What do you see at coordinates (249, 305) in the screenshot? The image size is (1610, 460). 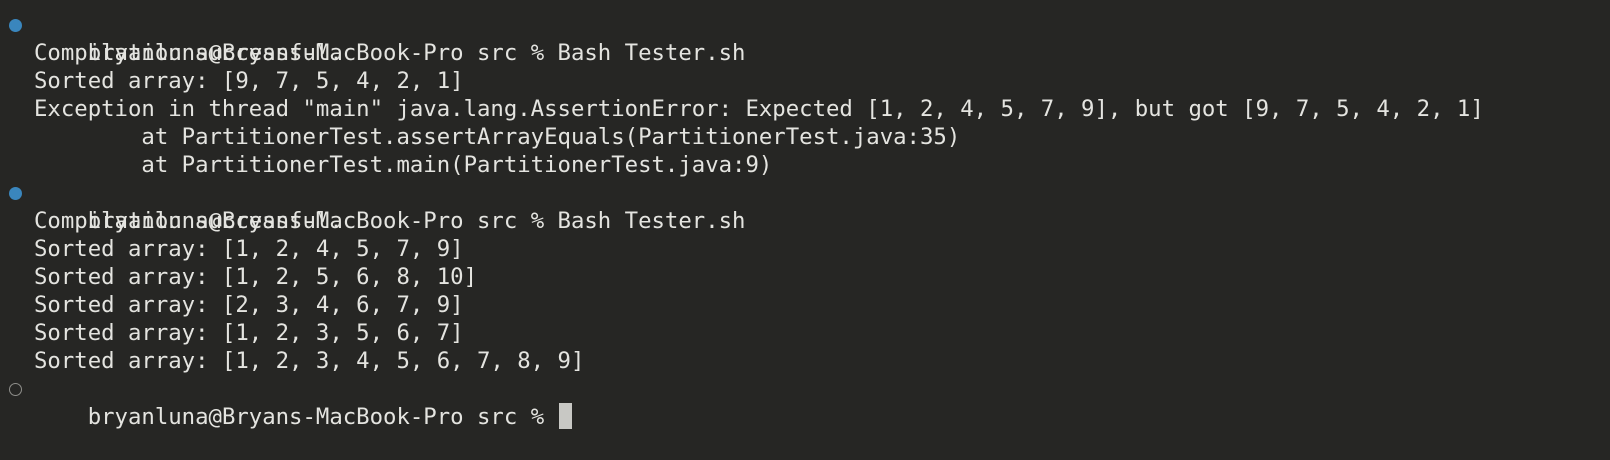 I see `output-text: Sorted array: [2, 3, 4, 6, 7, 9]` at bounding box center [249, 305].